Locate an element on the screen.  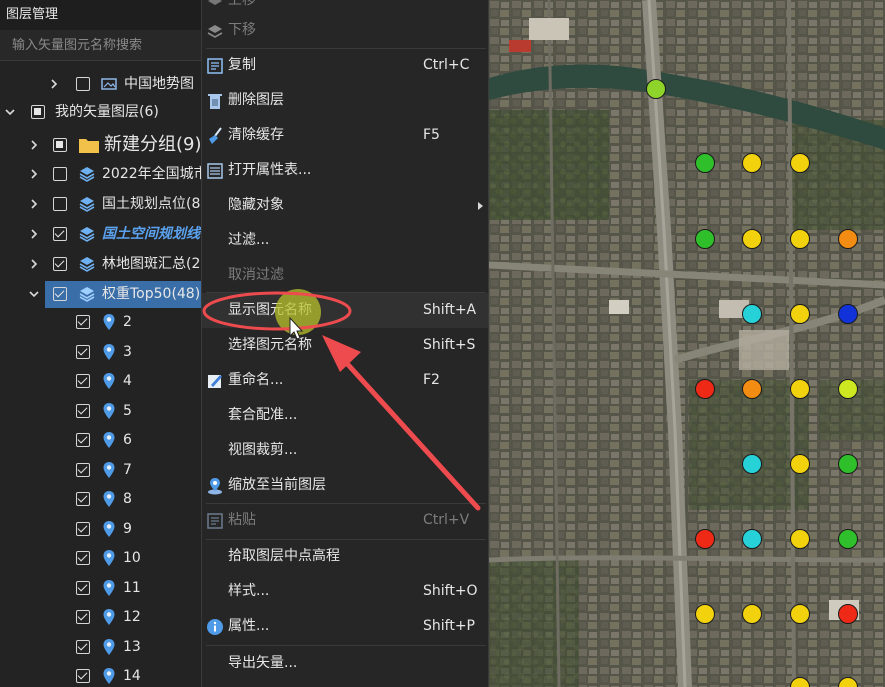
tree-row-vector-root: 我的矢量图层(6) is located at coordinates (100, 112).